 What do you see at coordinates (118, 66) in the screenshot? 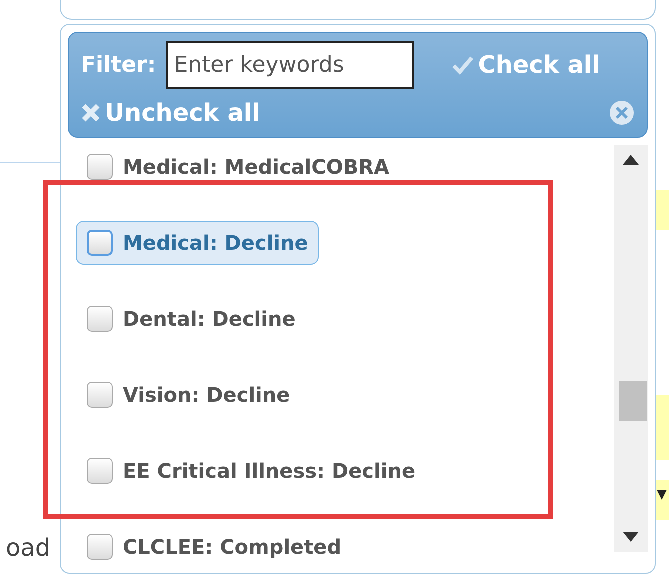
I see `filter-label: Filter:` at bounding box center [118, 66].